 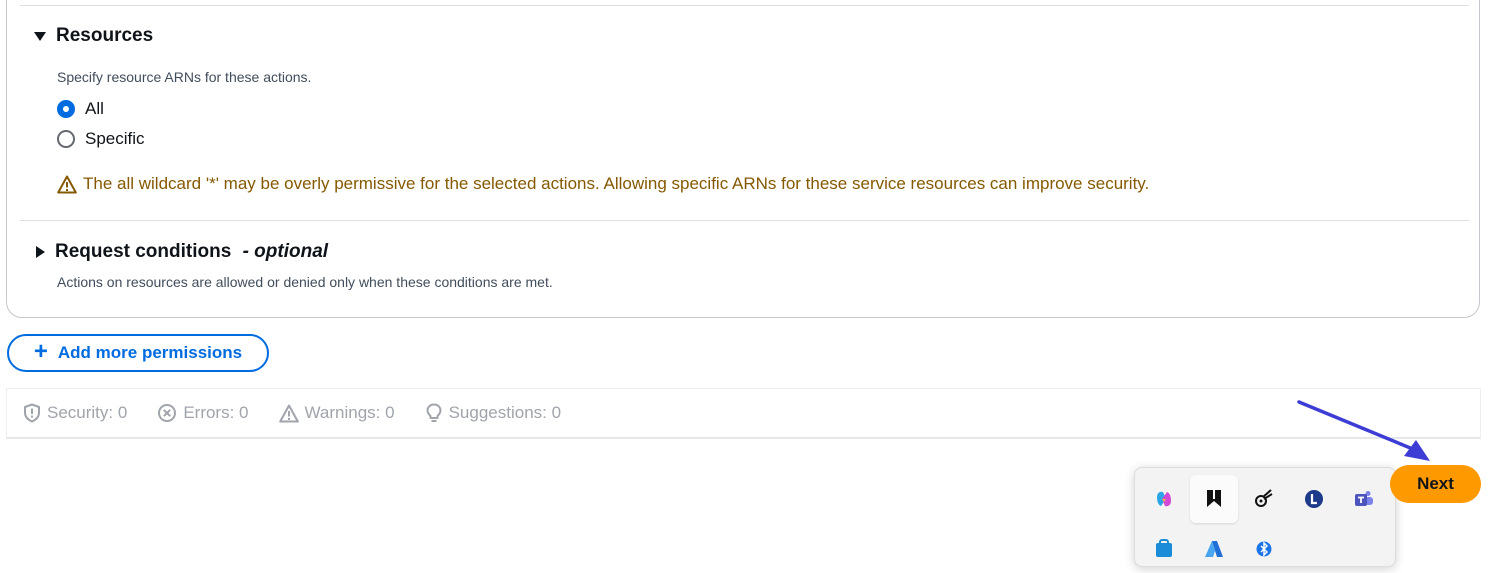 What do you see at coordinates (67, 184) in the screenshot?
I see `warning-icon` at bounding box center [67, 184].